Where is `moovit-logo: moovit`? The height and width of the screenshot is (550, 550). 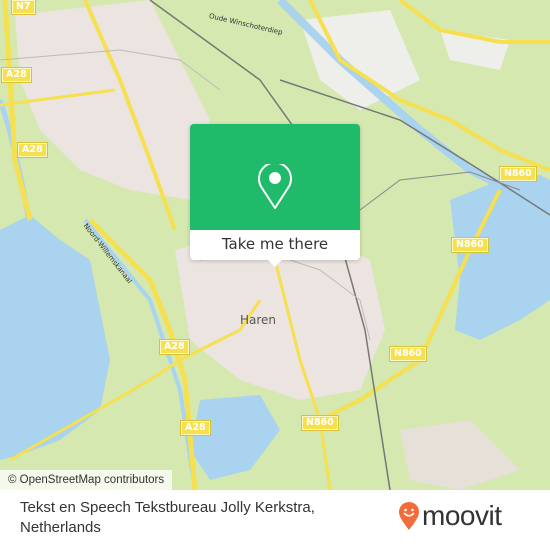 moovit-logo: moovit is located at coordinates (450, 516).